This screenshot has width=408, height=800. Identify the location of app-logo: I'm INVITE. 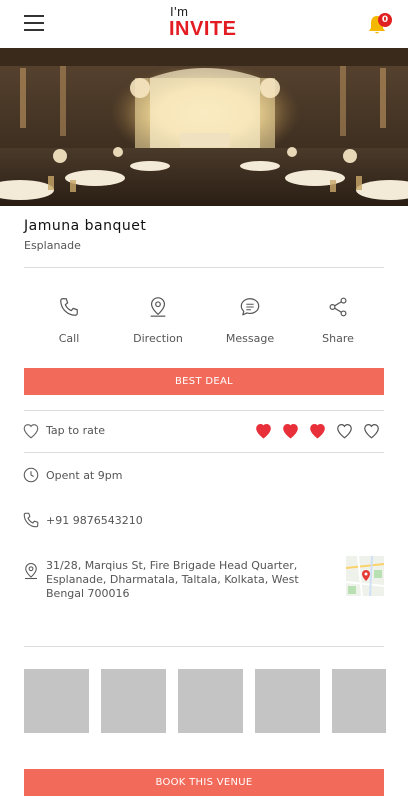
(206, 22).